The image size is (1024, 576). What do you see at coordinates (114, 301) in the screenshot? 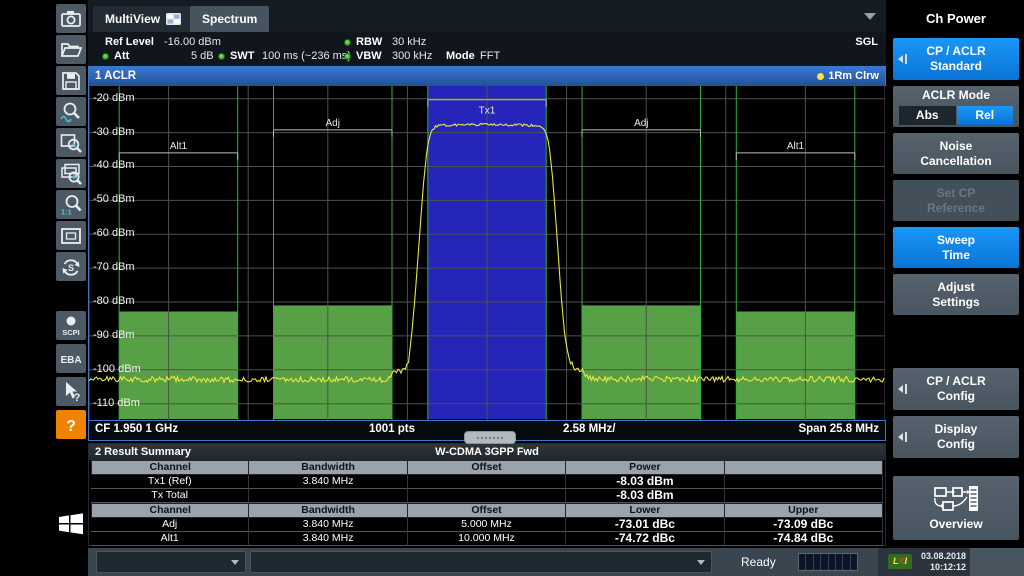
I see `y-axis-tick-label: -80 dBm` at bounding box center [114, 301].